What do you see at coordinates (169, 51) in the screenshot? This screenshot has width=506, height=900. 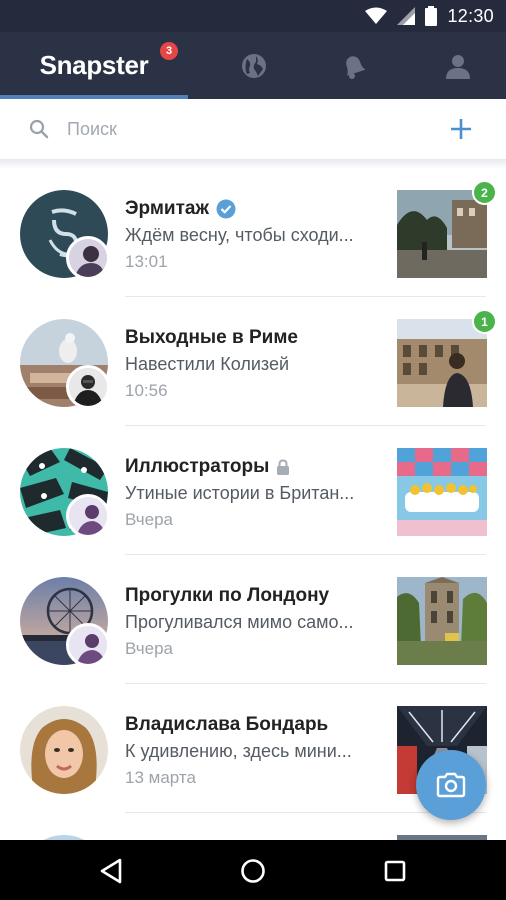 I see `notification-badge: 3` at bounding box center [169, 51].